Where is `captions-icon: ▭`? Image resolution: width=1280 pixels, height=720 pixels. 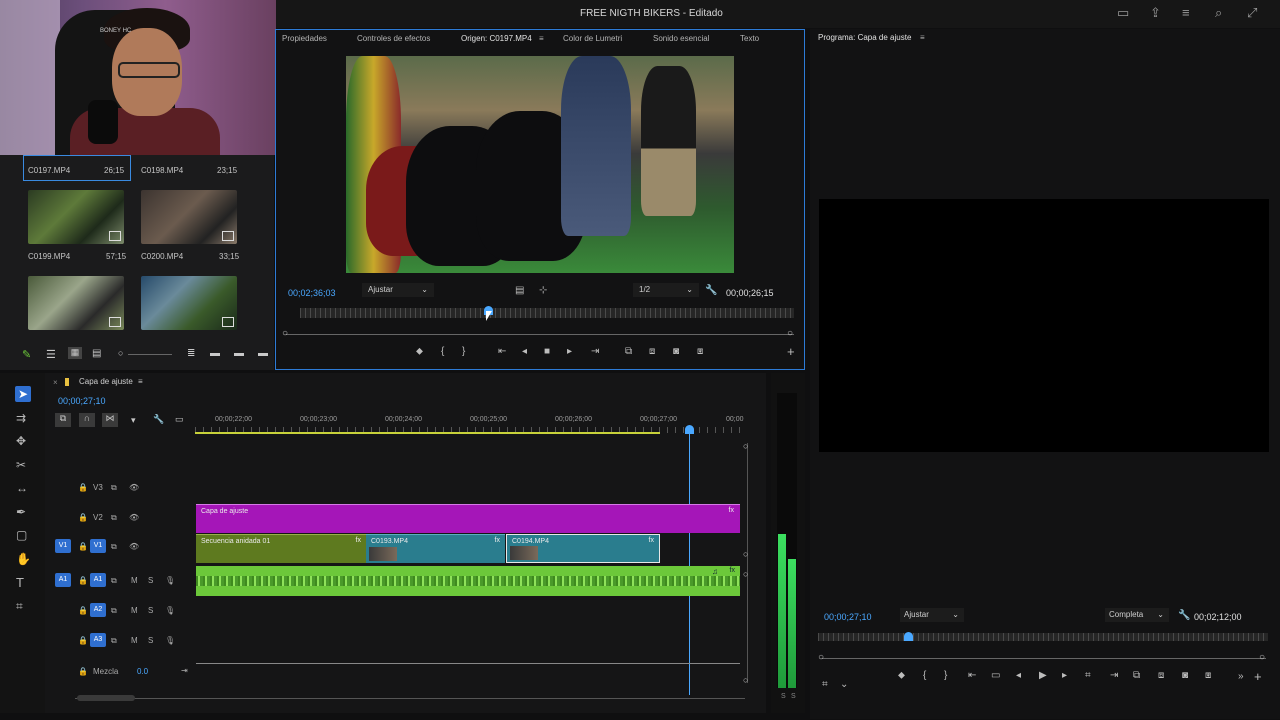
captions-icon: ▭ is located at coordinates (179, 419).